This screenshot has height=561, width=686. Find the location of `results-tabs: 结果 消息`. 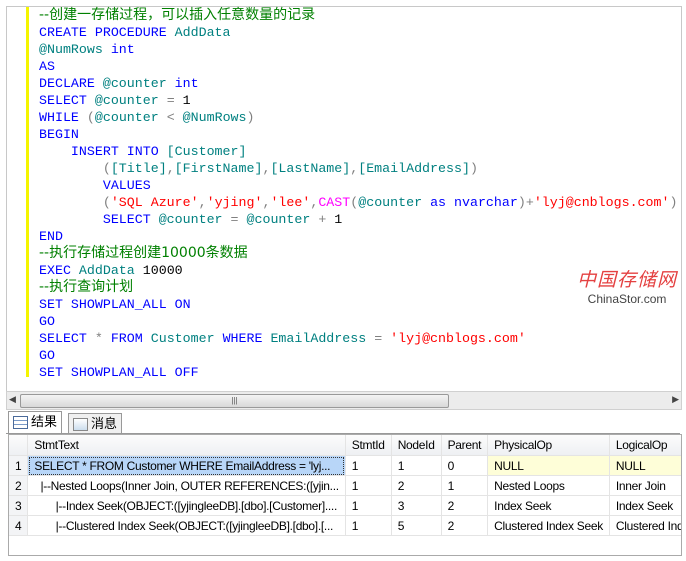

results-tabs: 结果 消息 is located at coordinates (343, 422).